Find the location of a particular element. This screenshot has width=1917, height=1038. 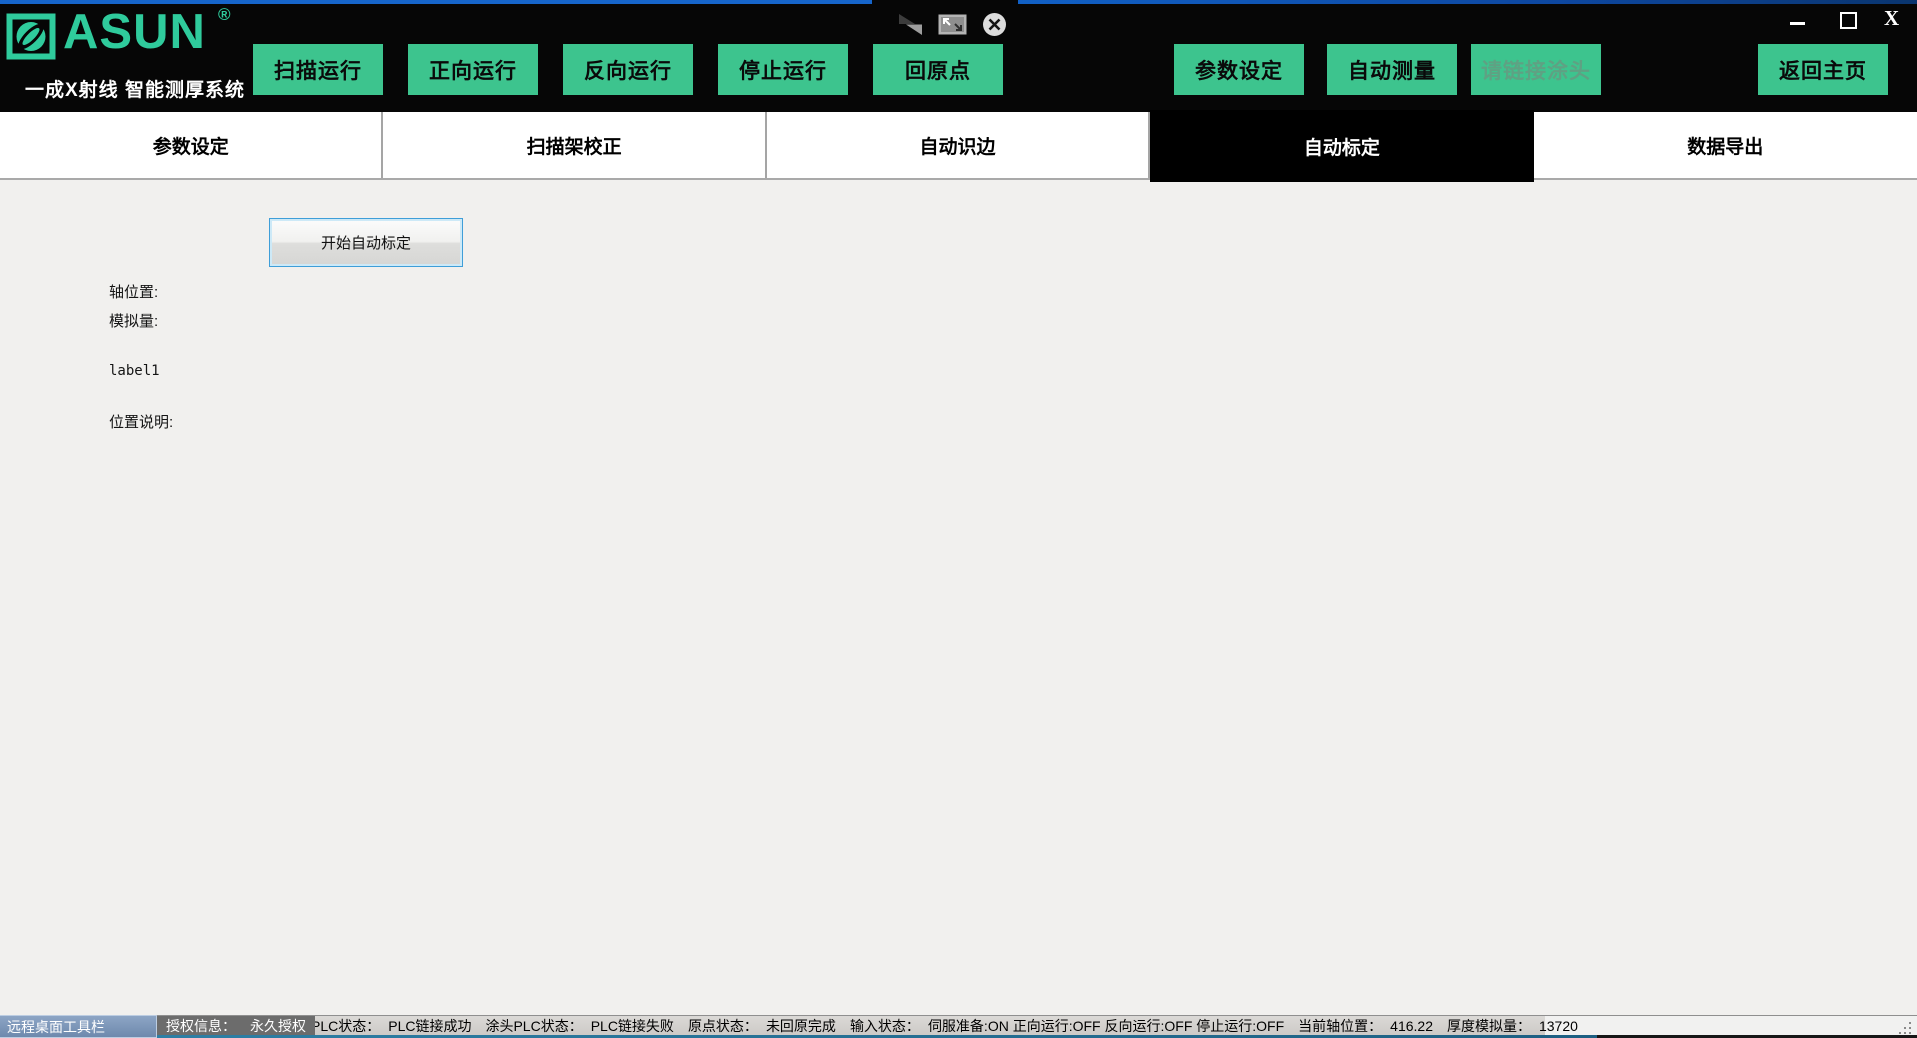

minimize-button is located at coordinates (1797, 23).